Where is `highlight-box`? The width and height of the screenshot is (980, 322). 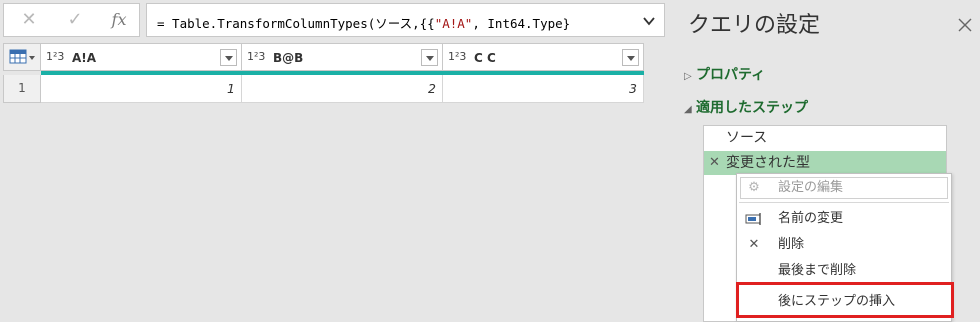 highlight-box is located at coordinates (845, 300).